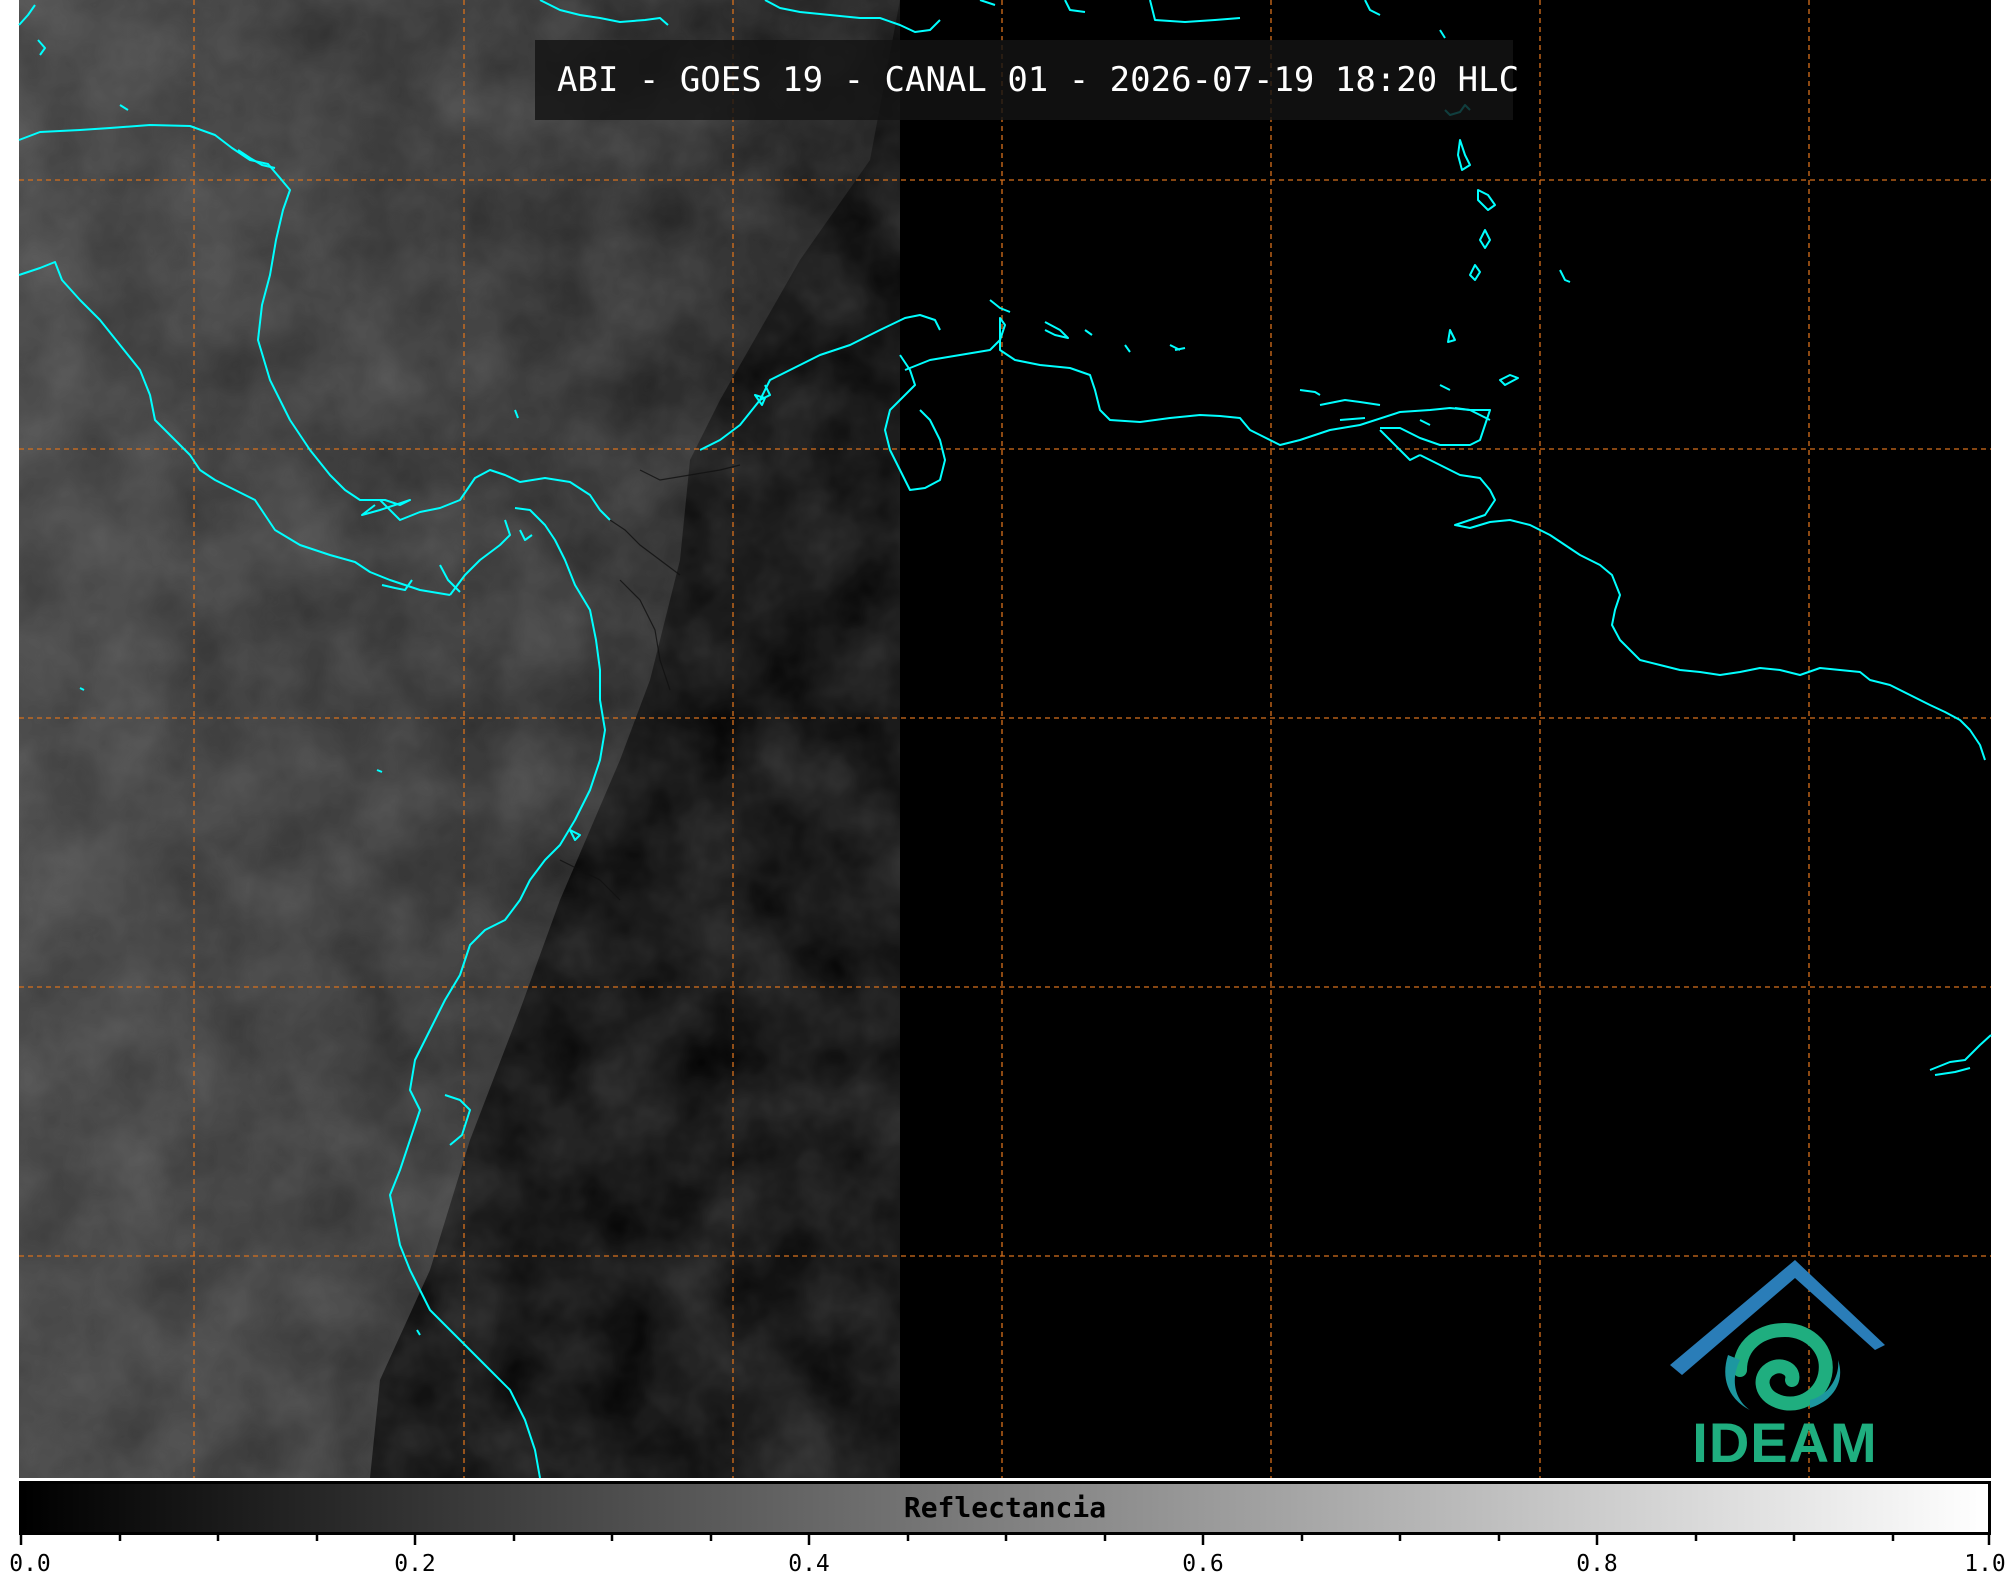 This screenshot has height=1577, width=2011. What do you see at coordinates (1005, 1540) in the screenshot?
I see `colorbar-ticks` at bounding box center [1005, 1540].